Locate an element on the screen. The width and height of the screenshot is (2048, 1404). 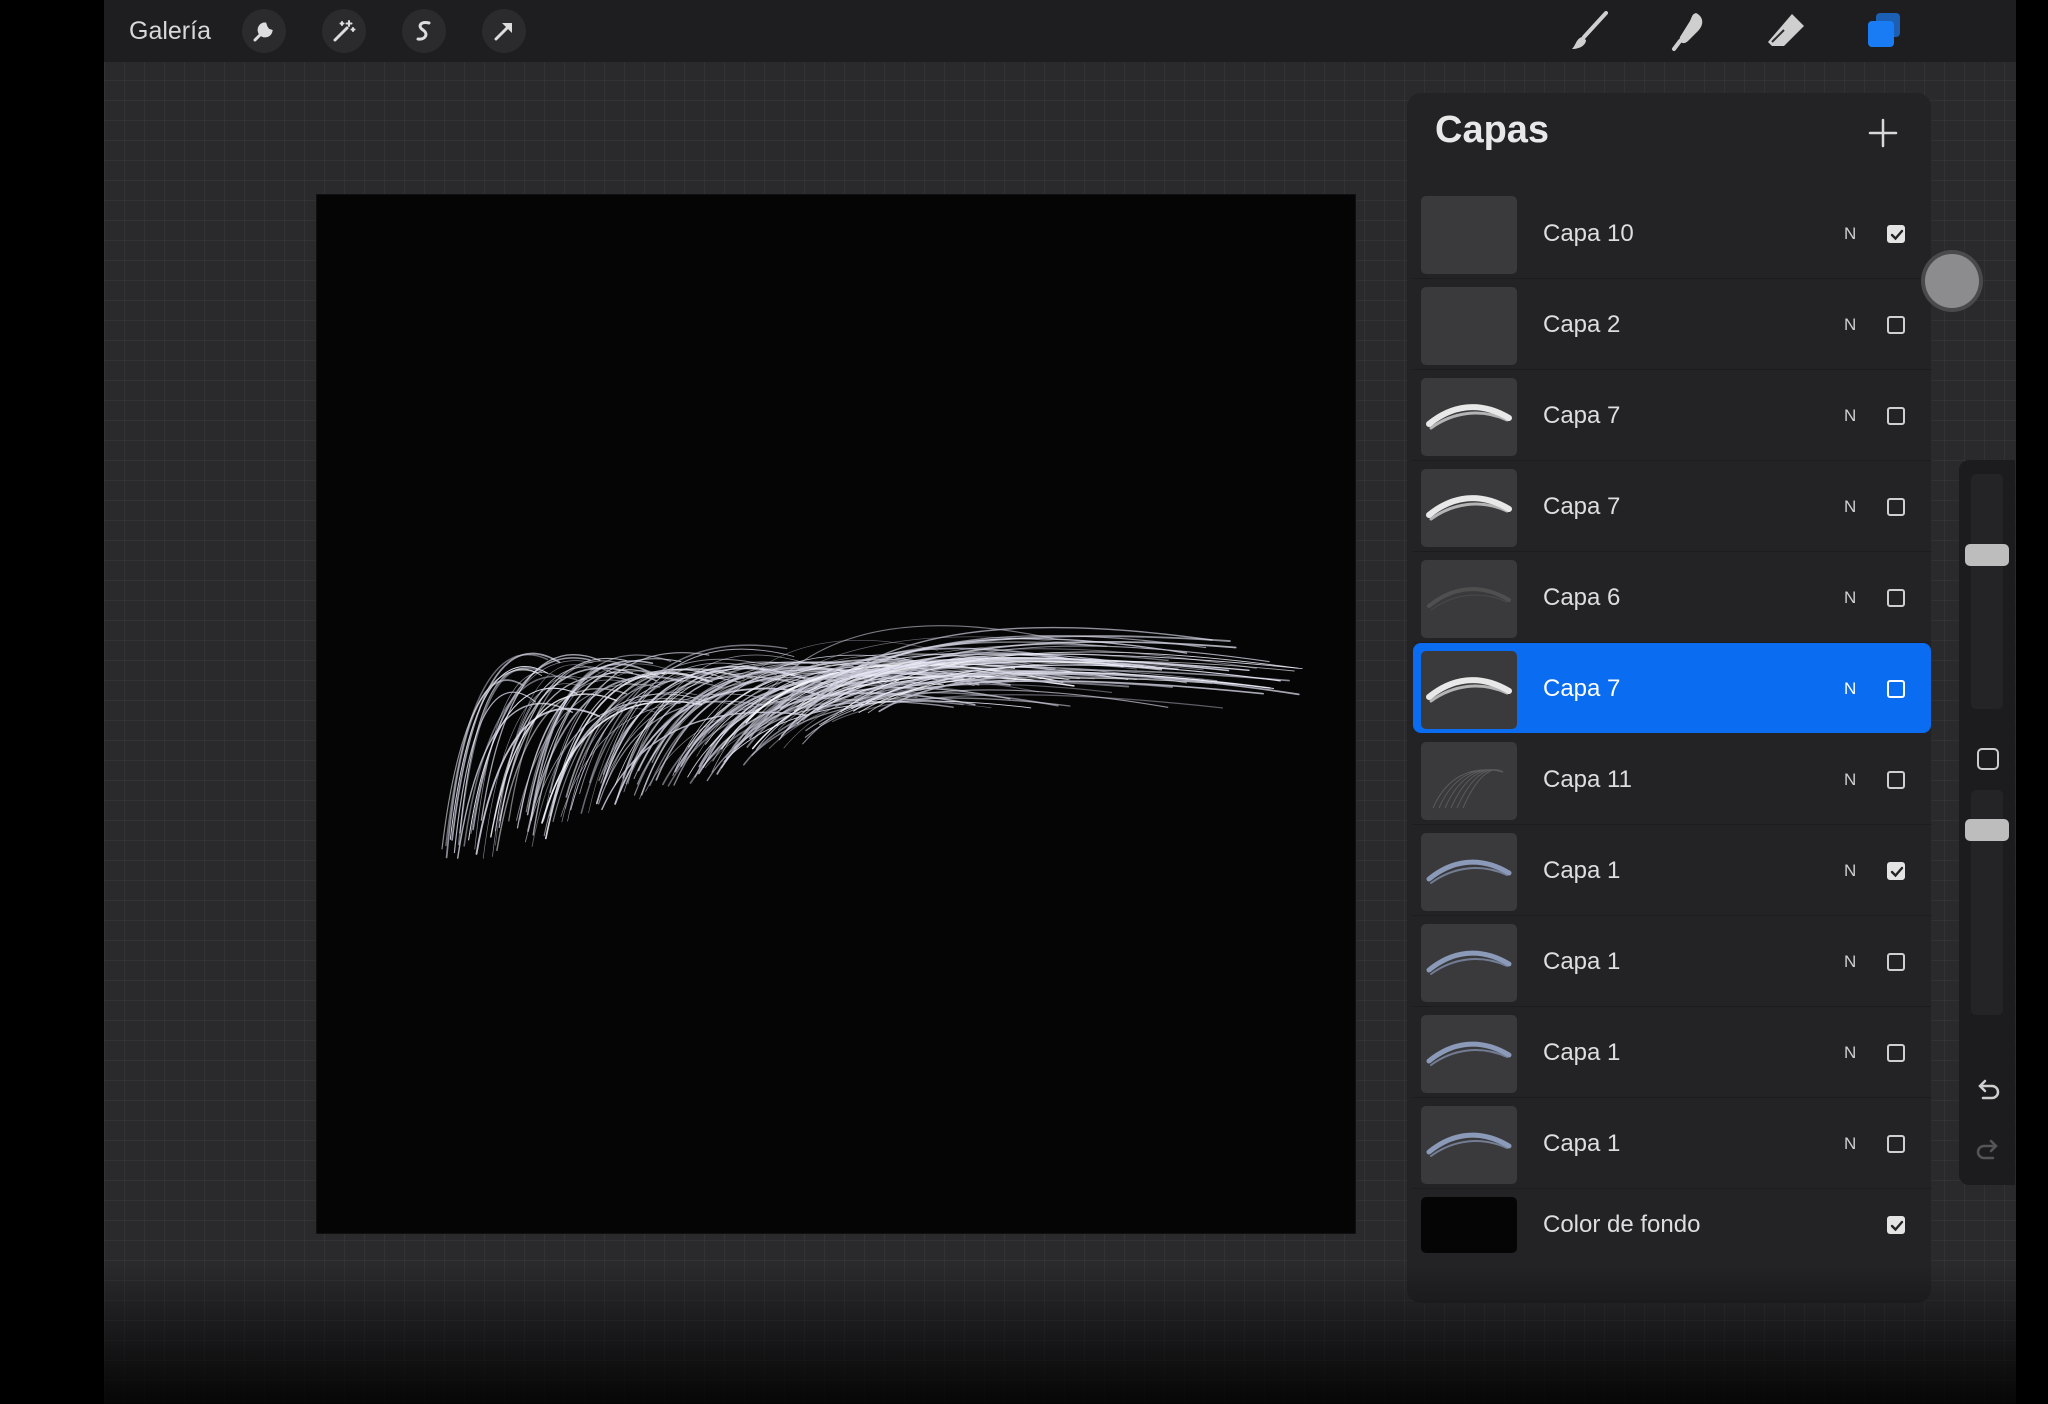
background-color-row: Color de fondo is located at coordinates (1672, 1224).